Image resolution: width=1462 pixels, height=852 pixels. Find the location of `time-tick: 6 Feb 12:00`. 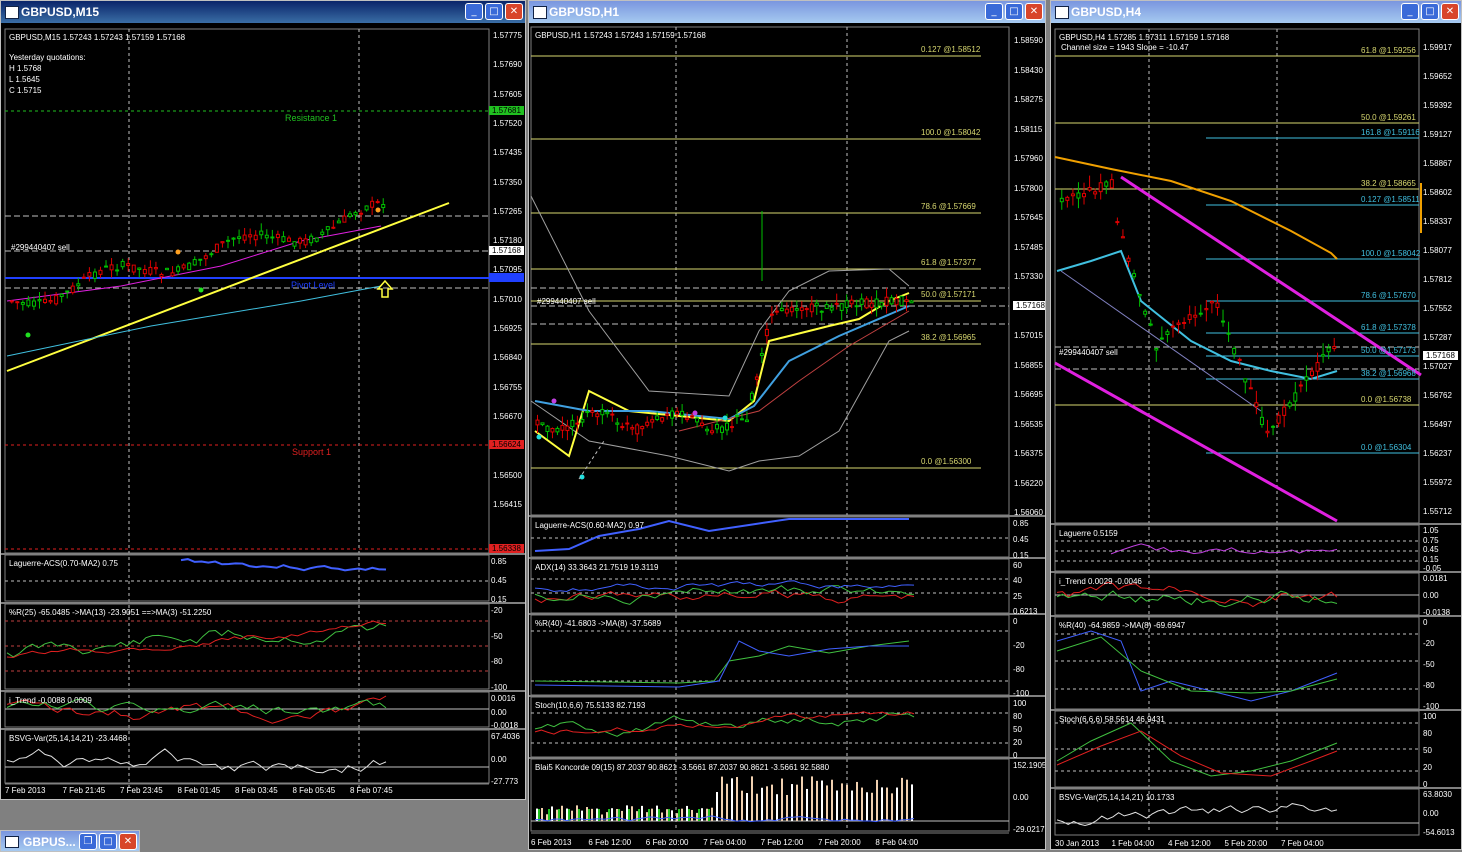

time-tick: 6 Feb 12:00 is located at coordinates (610, 842).